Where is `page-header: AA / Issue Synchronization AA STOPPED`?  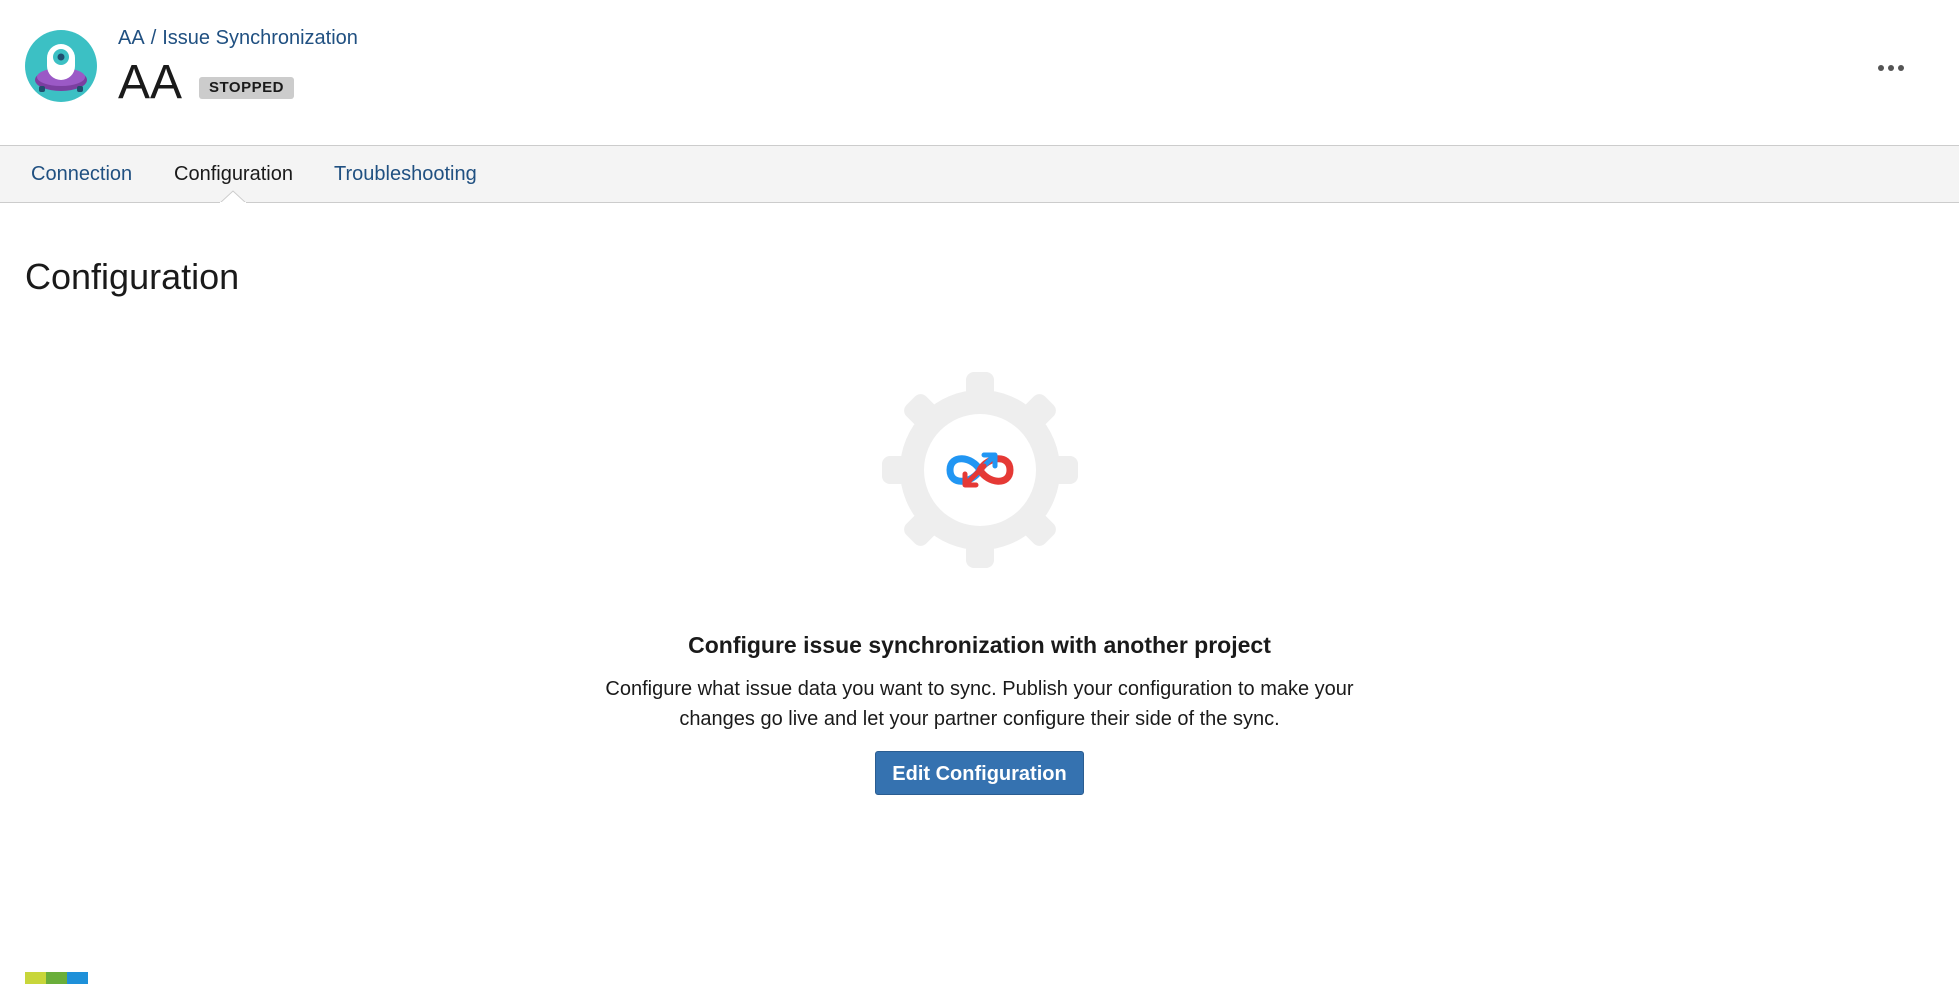
page-header: AA / Issue Synchronization AA STOPPED is located at coordinates (979, 72).